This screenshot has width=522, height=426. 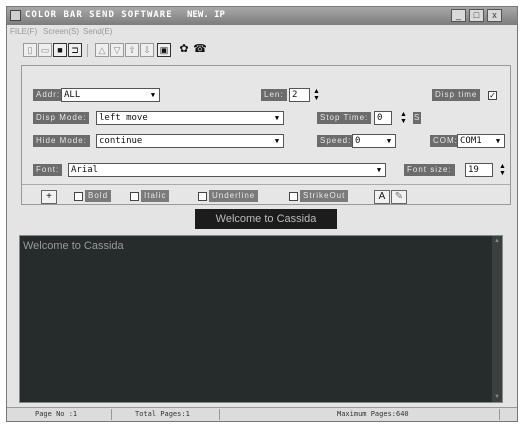 What do you see at coordinates (456, 95) in the screenshot?
I see `disp-time-label: Disp time` at bounding box center [456, 95].